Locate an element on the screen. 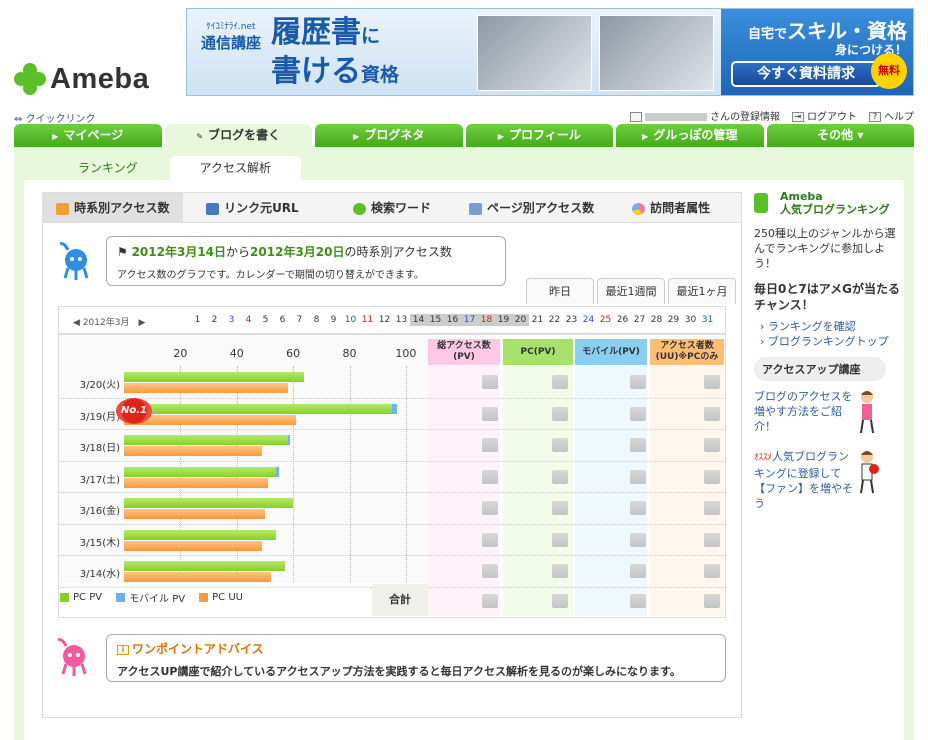 The image size is (928, 740). registration-link: さんの登録情報 is located at coordinates (705, 115).